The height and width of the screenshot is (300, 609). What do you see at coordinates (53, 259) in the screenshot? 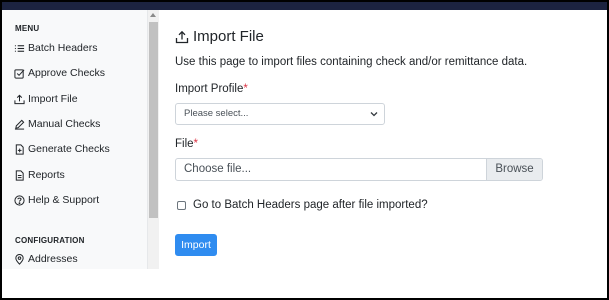
I see `sidebar-item-label: Addresses` at bounding box center [53, 259].